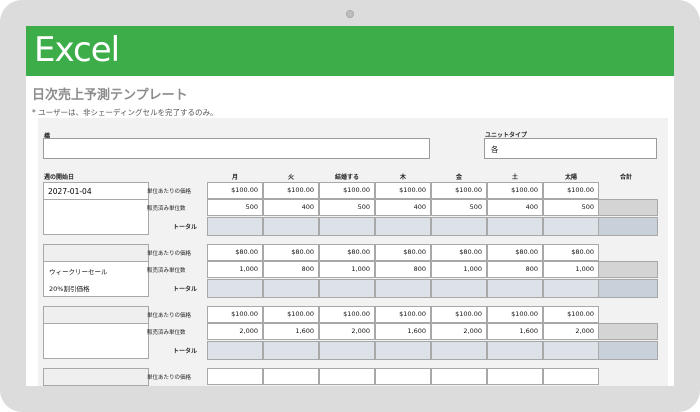  What do you see at coordinates (125, 112) in the screenshot?
I see `instruction-note: * ユーザーは、非シェーディングセルを完了するのみ。` at bounding box center [125, 112].